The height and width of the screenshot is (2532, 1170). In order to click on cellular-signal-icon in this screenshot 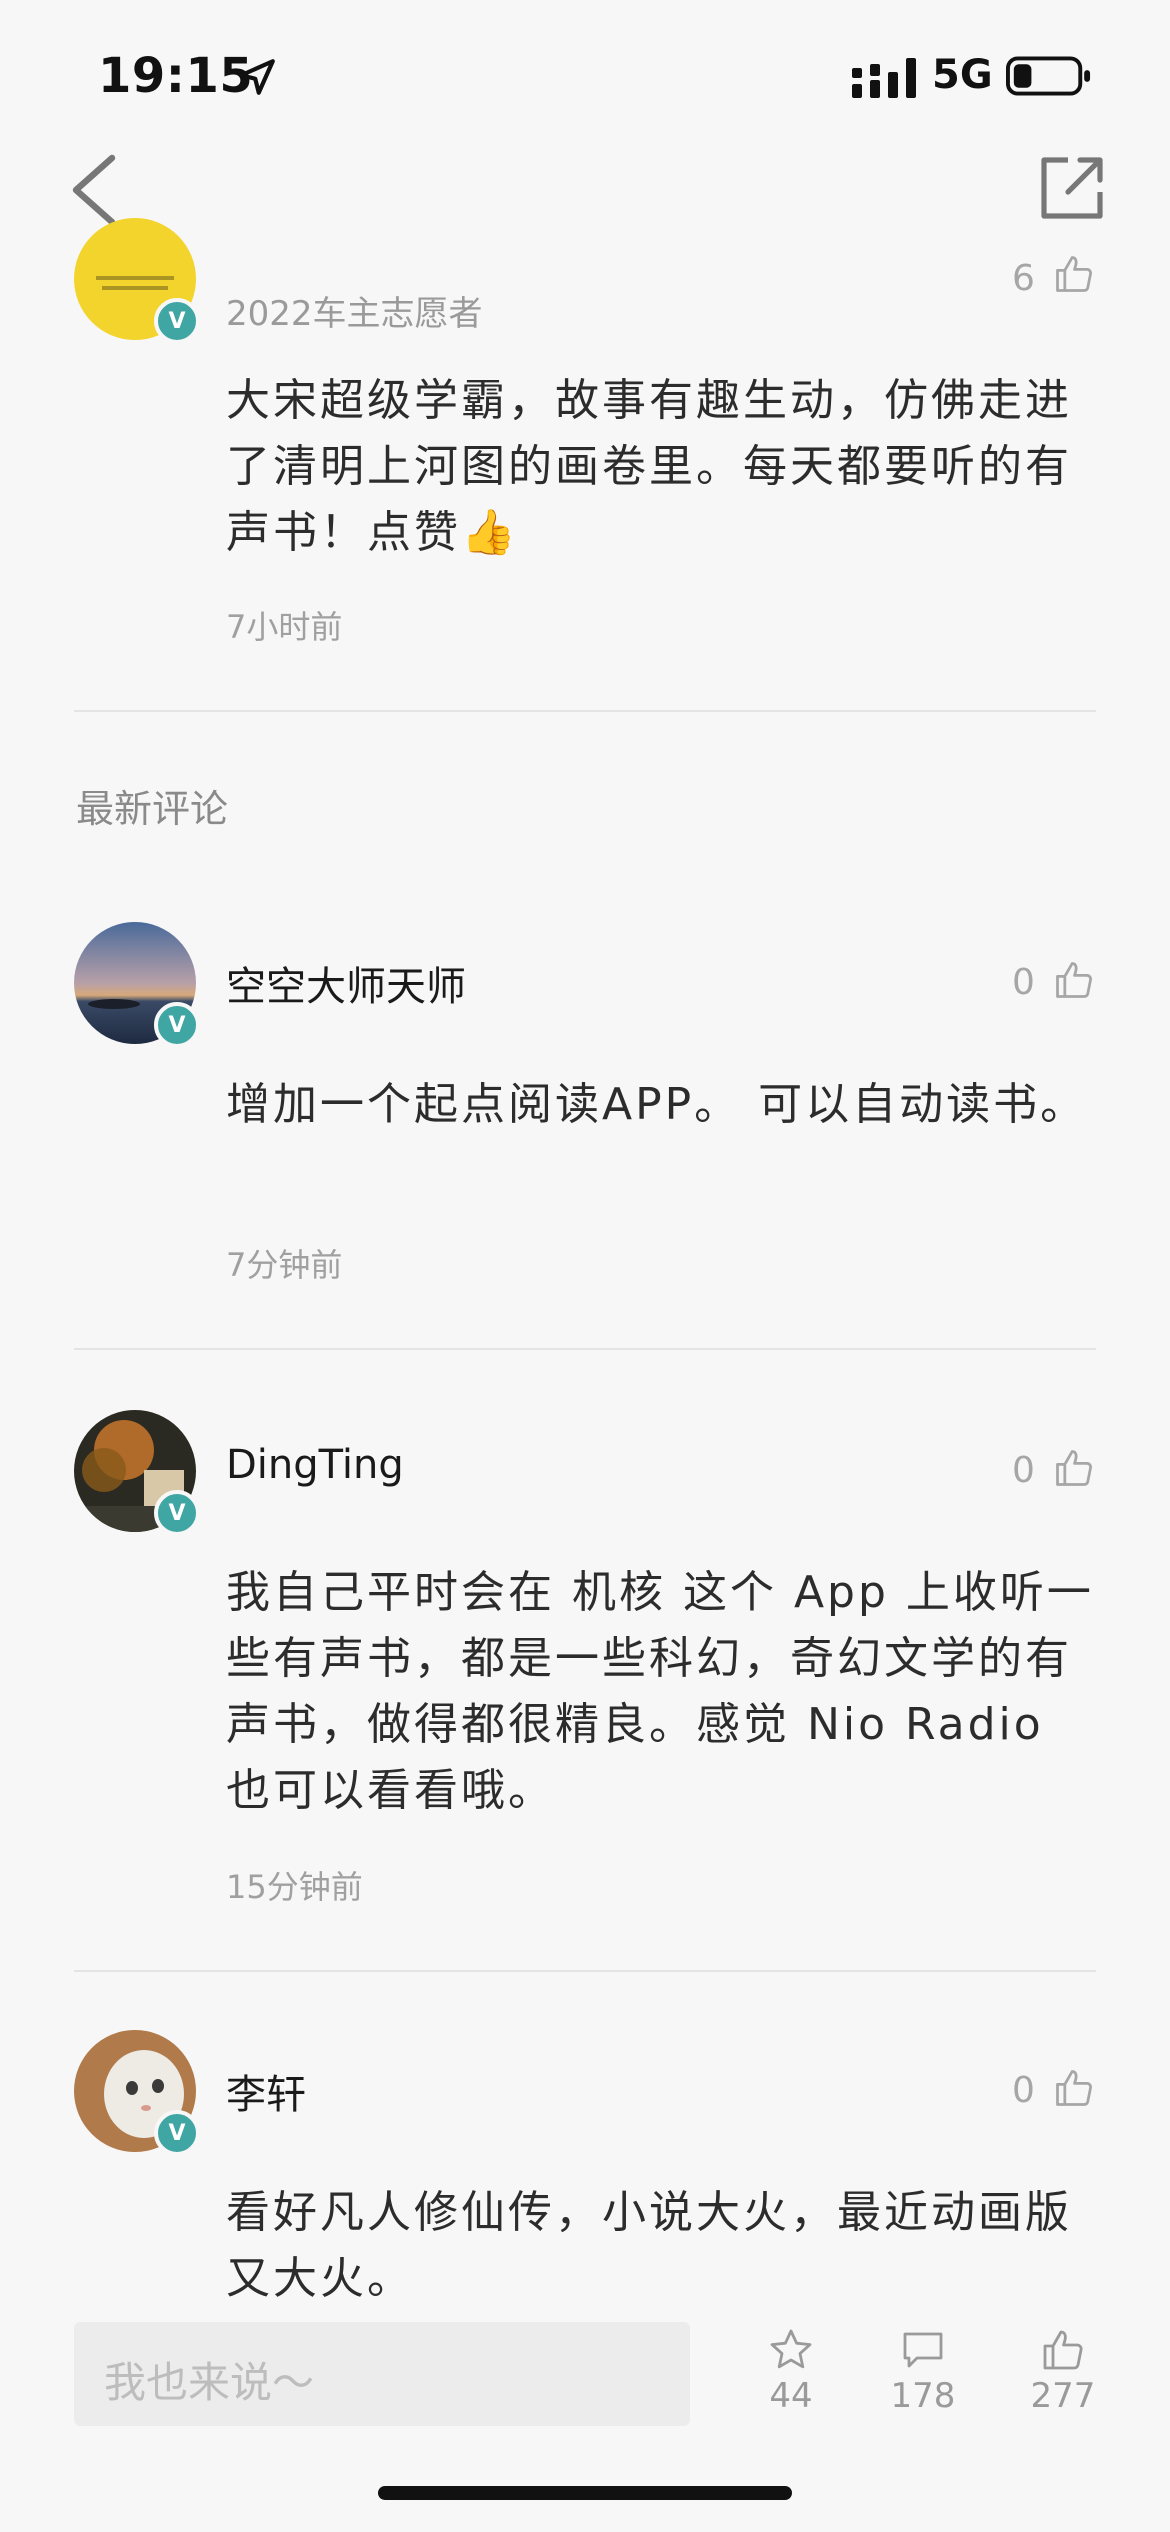, I will do `click(884, 78)`.